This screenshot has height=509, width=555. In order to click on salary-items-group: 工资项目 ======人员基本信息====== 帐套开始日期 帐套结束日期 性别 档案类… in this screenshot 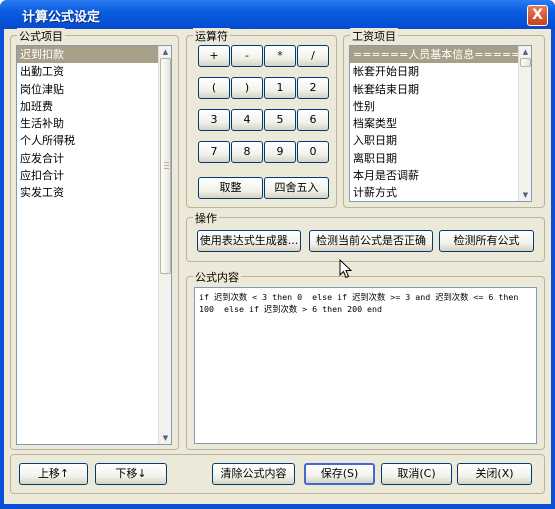, I will do `click(444, 118)`.